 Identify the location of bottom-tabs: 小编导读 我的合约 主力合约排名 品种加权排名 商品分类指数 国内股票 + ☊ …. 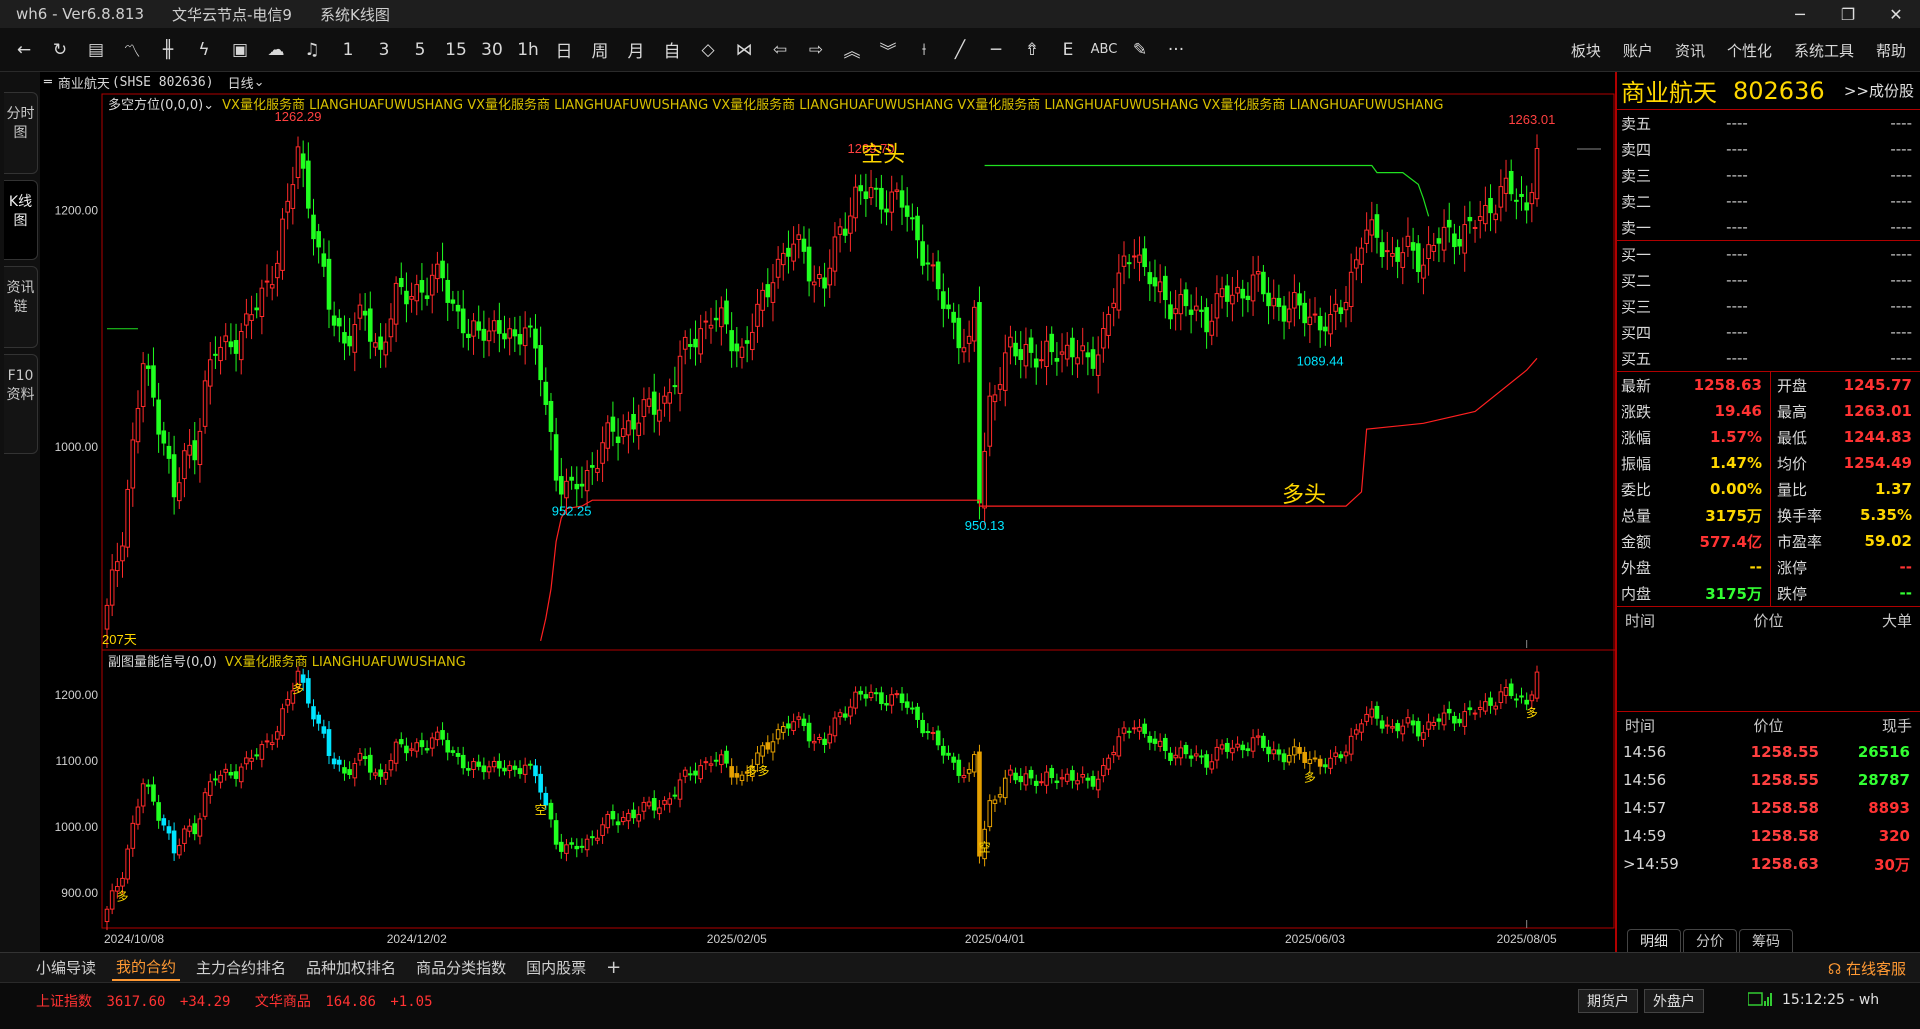
(960, 967).